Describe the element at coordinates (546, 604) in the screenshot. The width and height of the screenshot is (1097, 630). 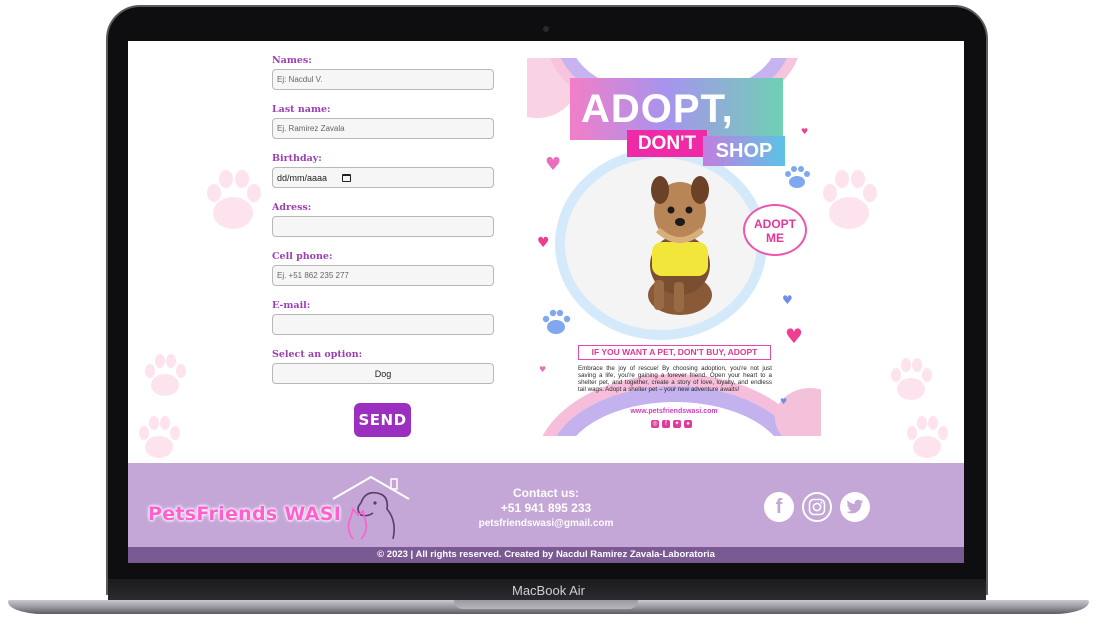
I see `laptop-notch` at that location.